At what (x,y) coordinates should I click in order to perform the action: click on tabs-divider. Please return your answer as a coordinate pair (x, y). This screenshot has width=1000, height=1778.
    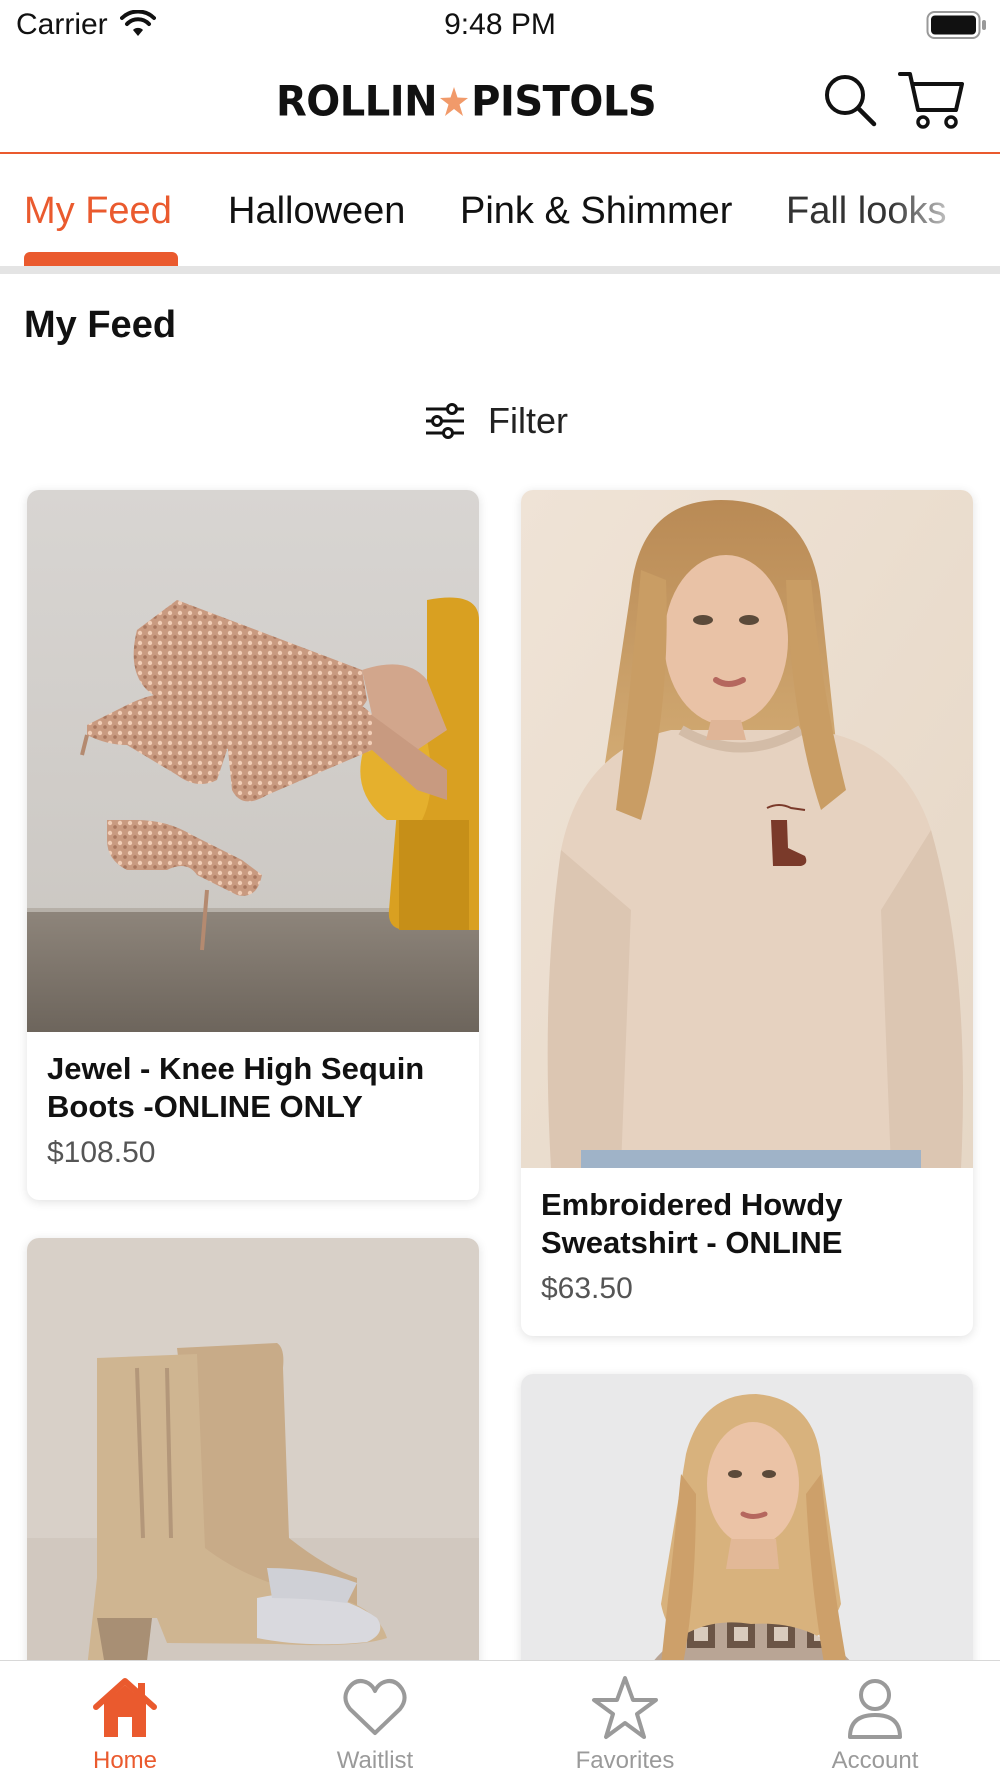
    Looking at the image, I should click on (500, 270).